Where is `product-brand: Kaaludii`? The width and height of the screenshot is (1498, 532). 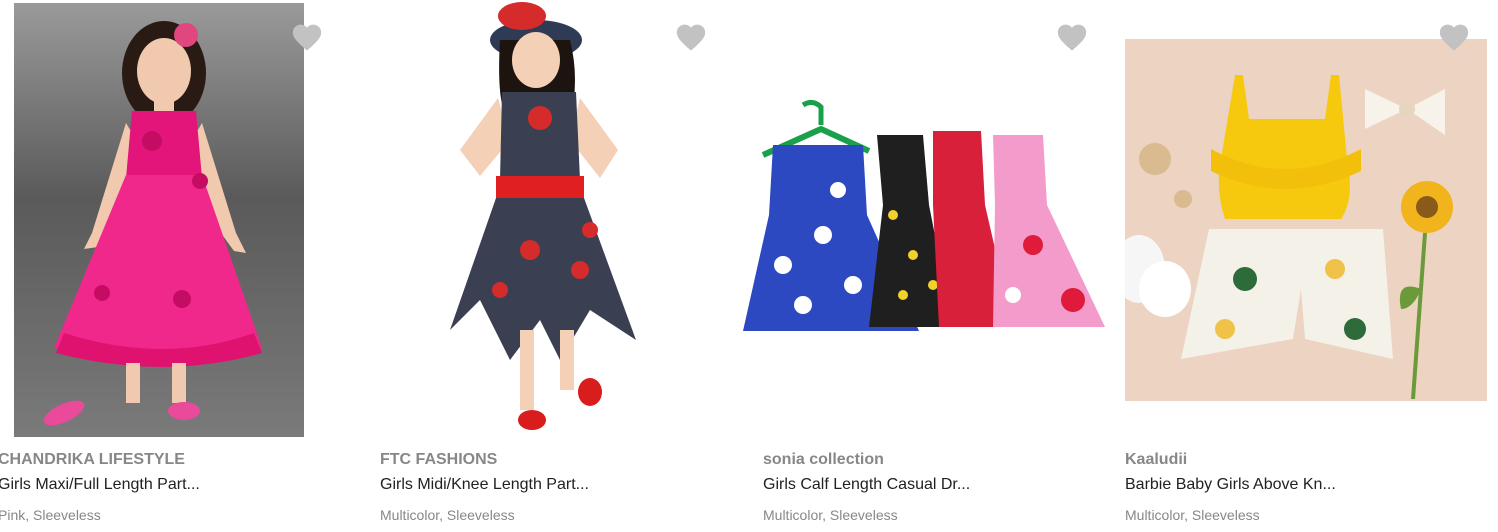 product-brand: Kaaludii is located at coordinates (1156, 459).